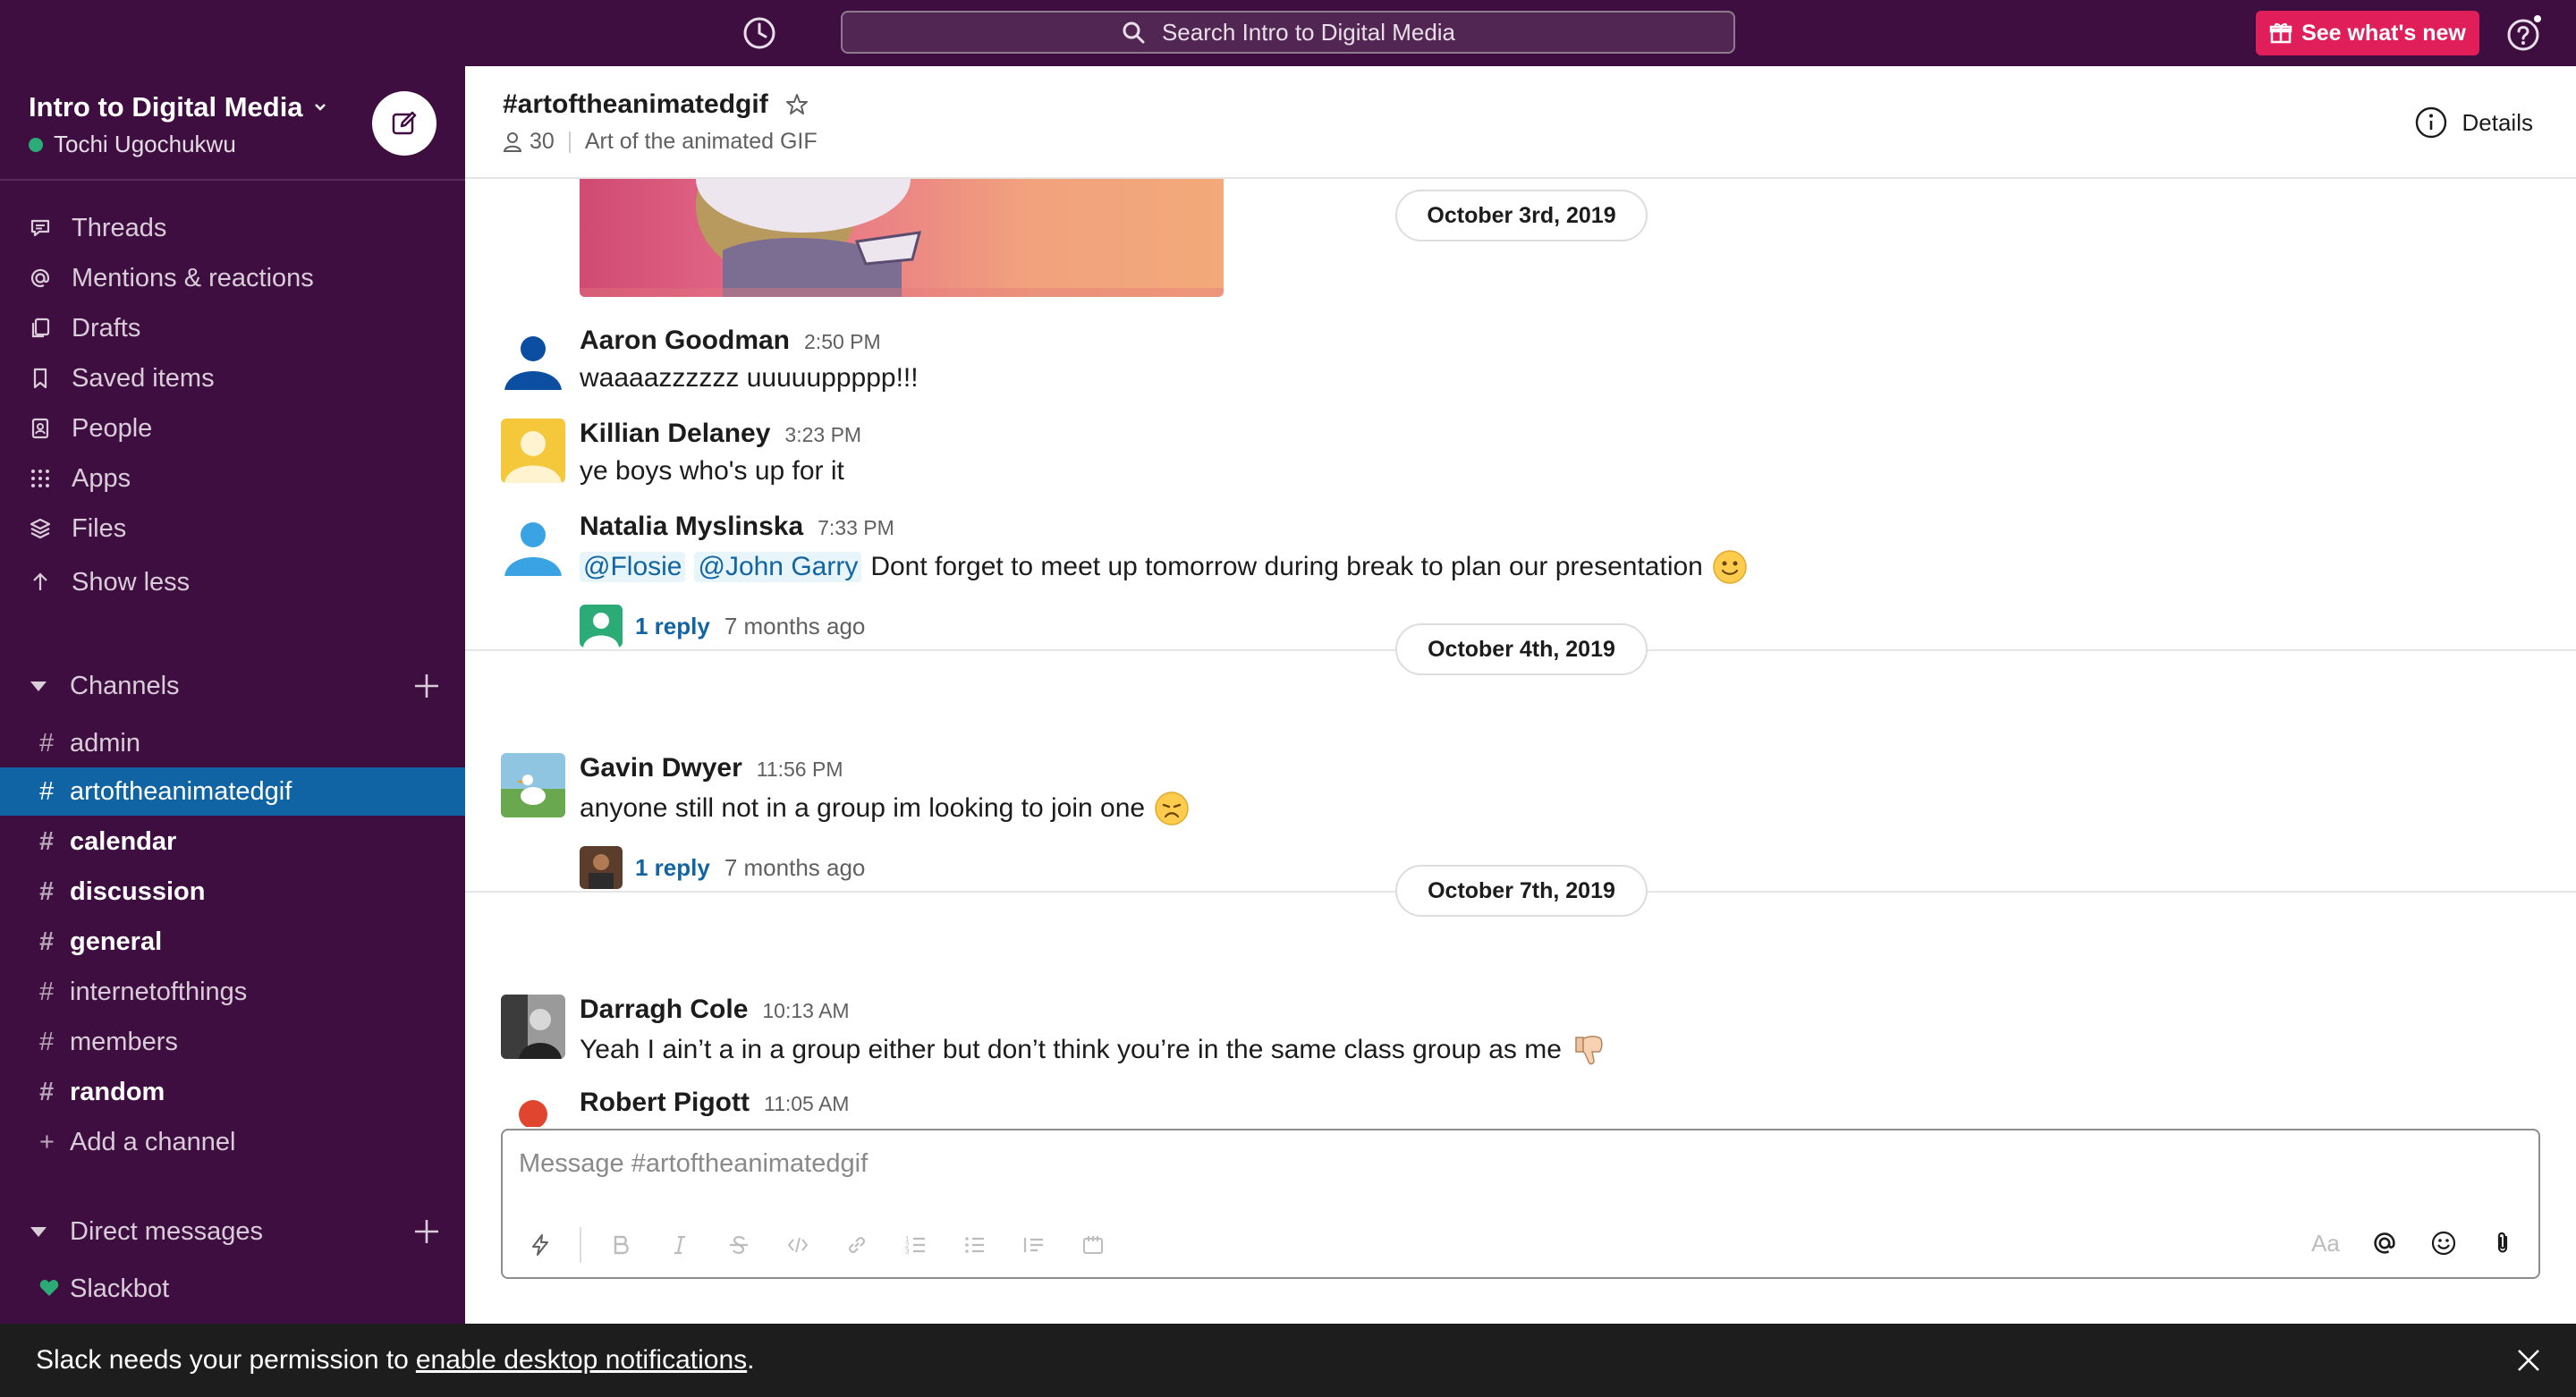 Image resolution: width=2576 pixels, height=1397 pixels. What do you see at coordinates (778, 567) in the screenshot?
I see `user-mention: @John Garry` at bounding box center [778, 567].